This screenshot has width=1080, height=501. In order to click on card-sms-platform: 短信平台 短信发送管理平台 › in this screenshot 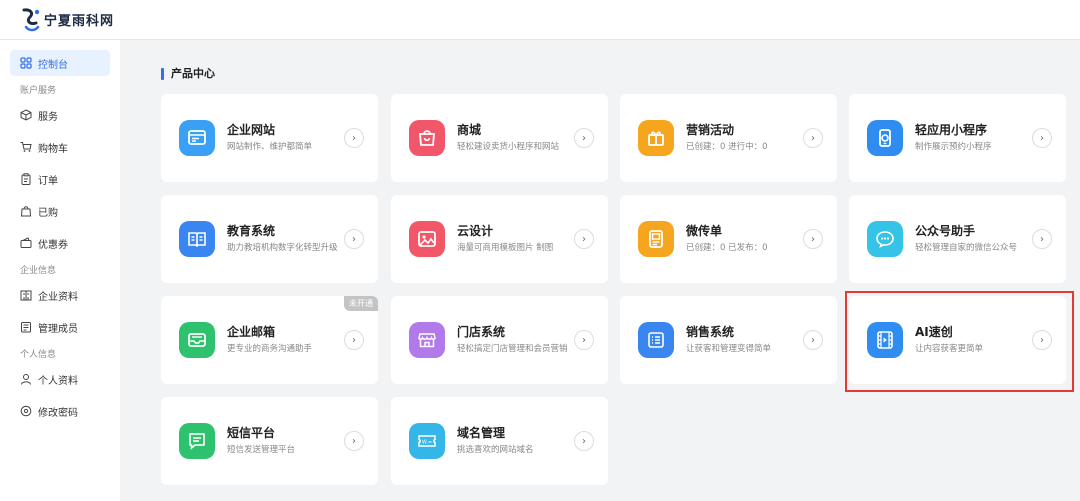, I will do `click(269, 441)`.